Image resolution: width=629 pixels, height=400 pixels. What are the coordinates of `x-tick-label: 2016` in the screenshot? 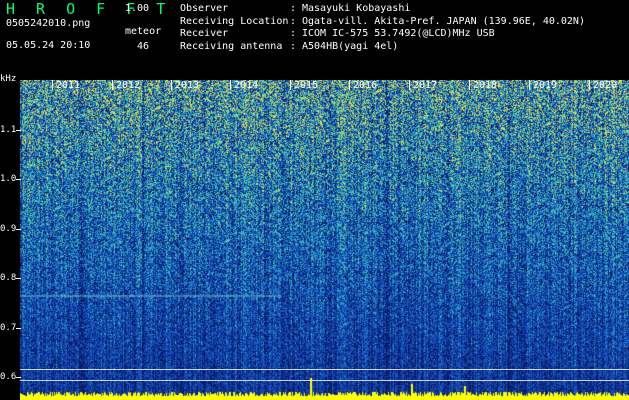 It's located at (365, 85).